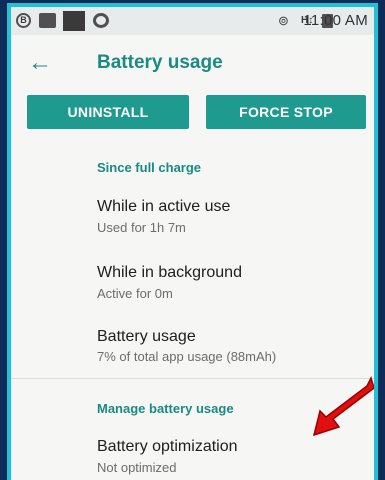  Describe the element at coordinates (47, 20) in the screenshot. I see `image-icon` at that location.